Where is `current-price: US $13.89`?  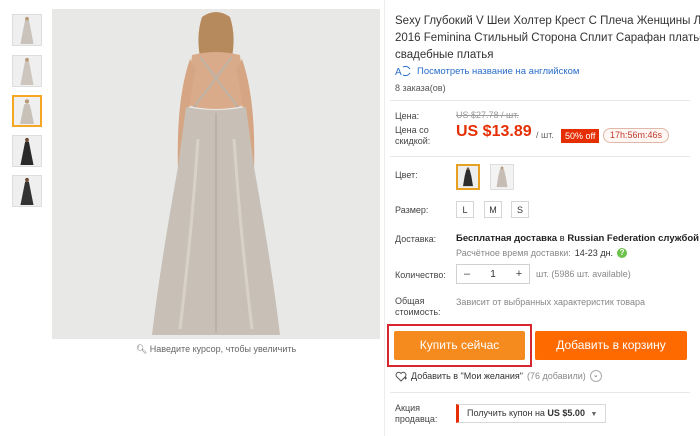 current-price: US $13.89 is located at coordinates (494, 131).